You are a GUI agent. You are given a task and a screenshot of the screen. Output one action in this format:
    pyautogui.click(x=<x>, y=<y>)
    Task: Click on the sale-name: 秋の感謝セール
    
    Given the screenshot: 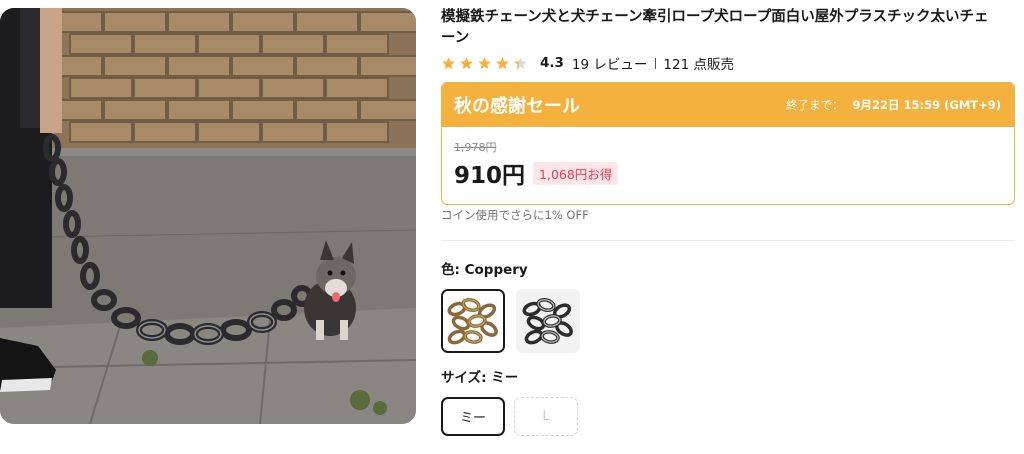 What is the action you would take?
    pyautogui.click(x=517, y=106)
    